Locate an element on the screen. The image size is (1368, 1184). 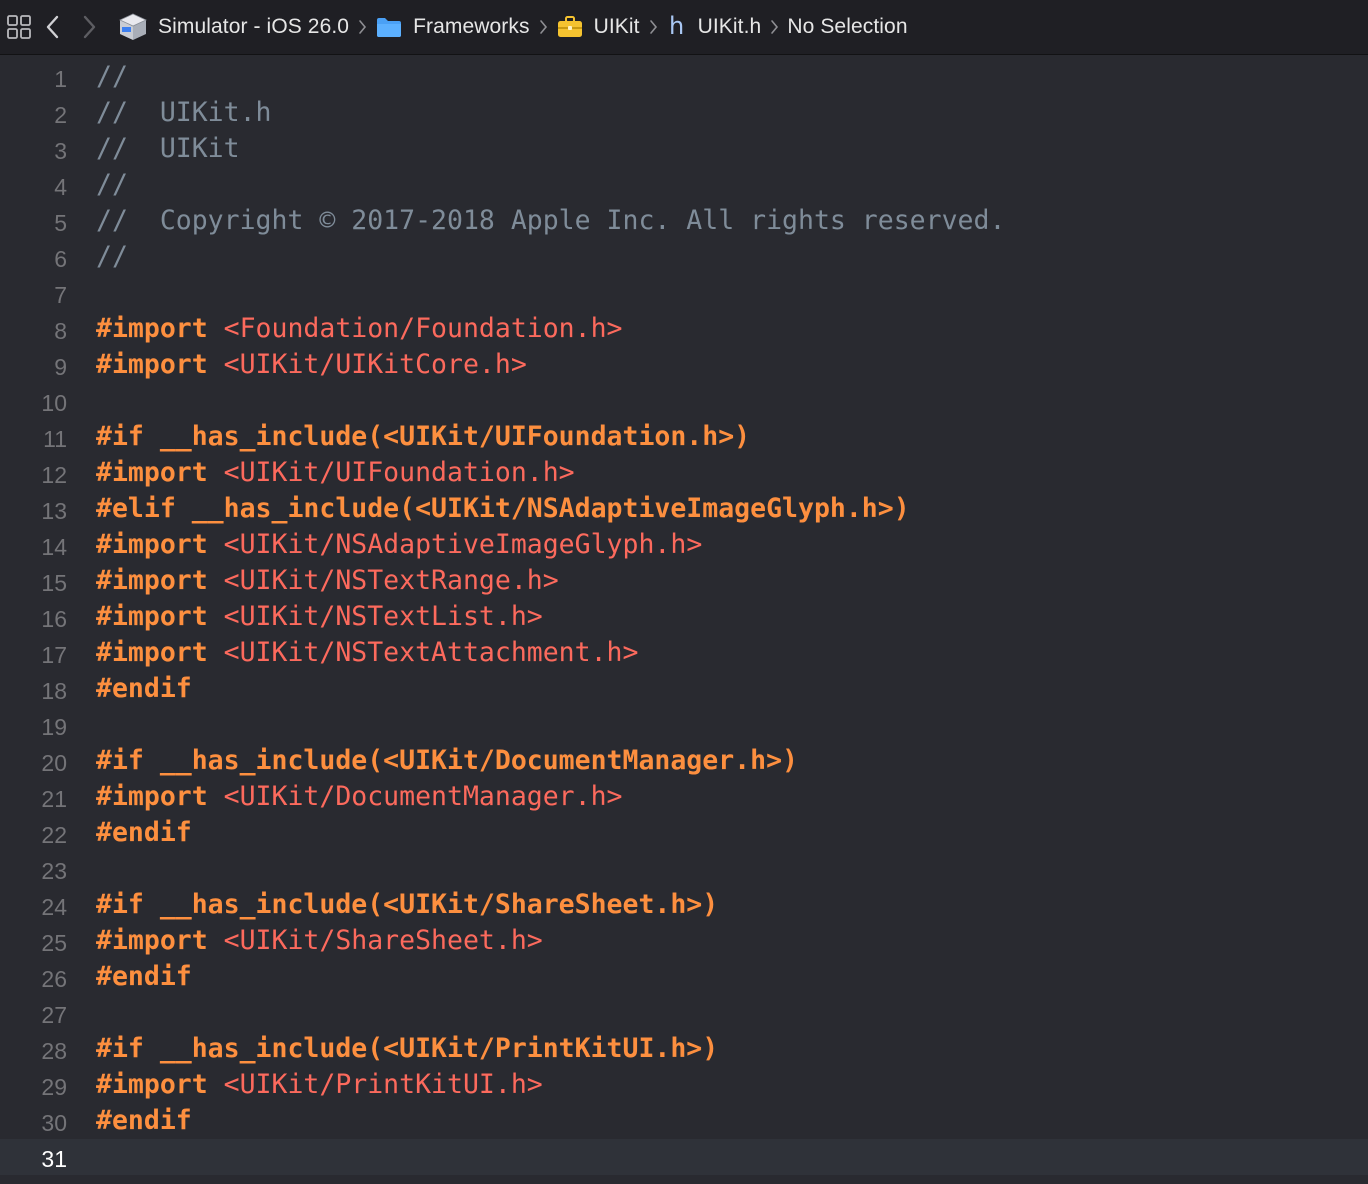
line-number: 10 is located at coordinates (54, 403).